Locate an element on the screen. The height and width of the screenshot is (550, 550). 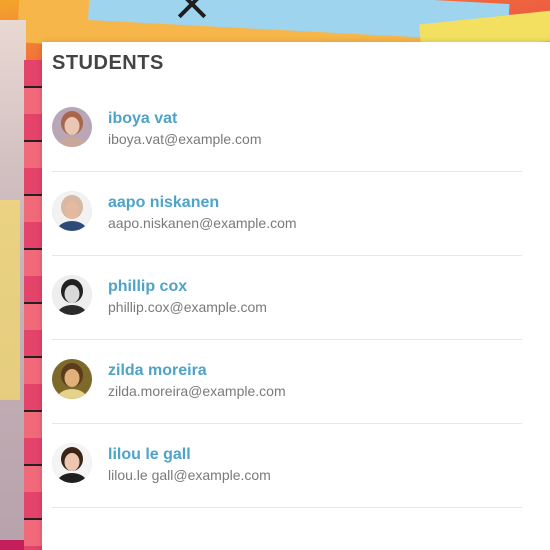
avatar-woman-blonde is located at coordinates (72, 127).